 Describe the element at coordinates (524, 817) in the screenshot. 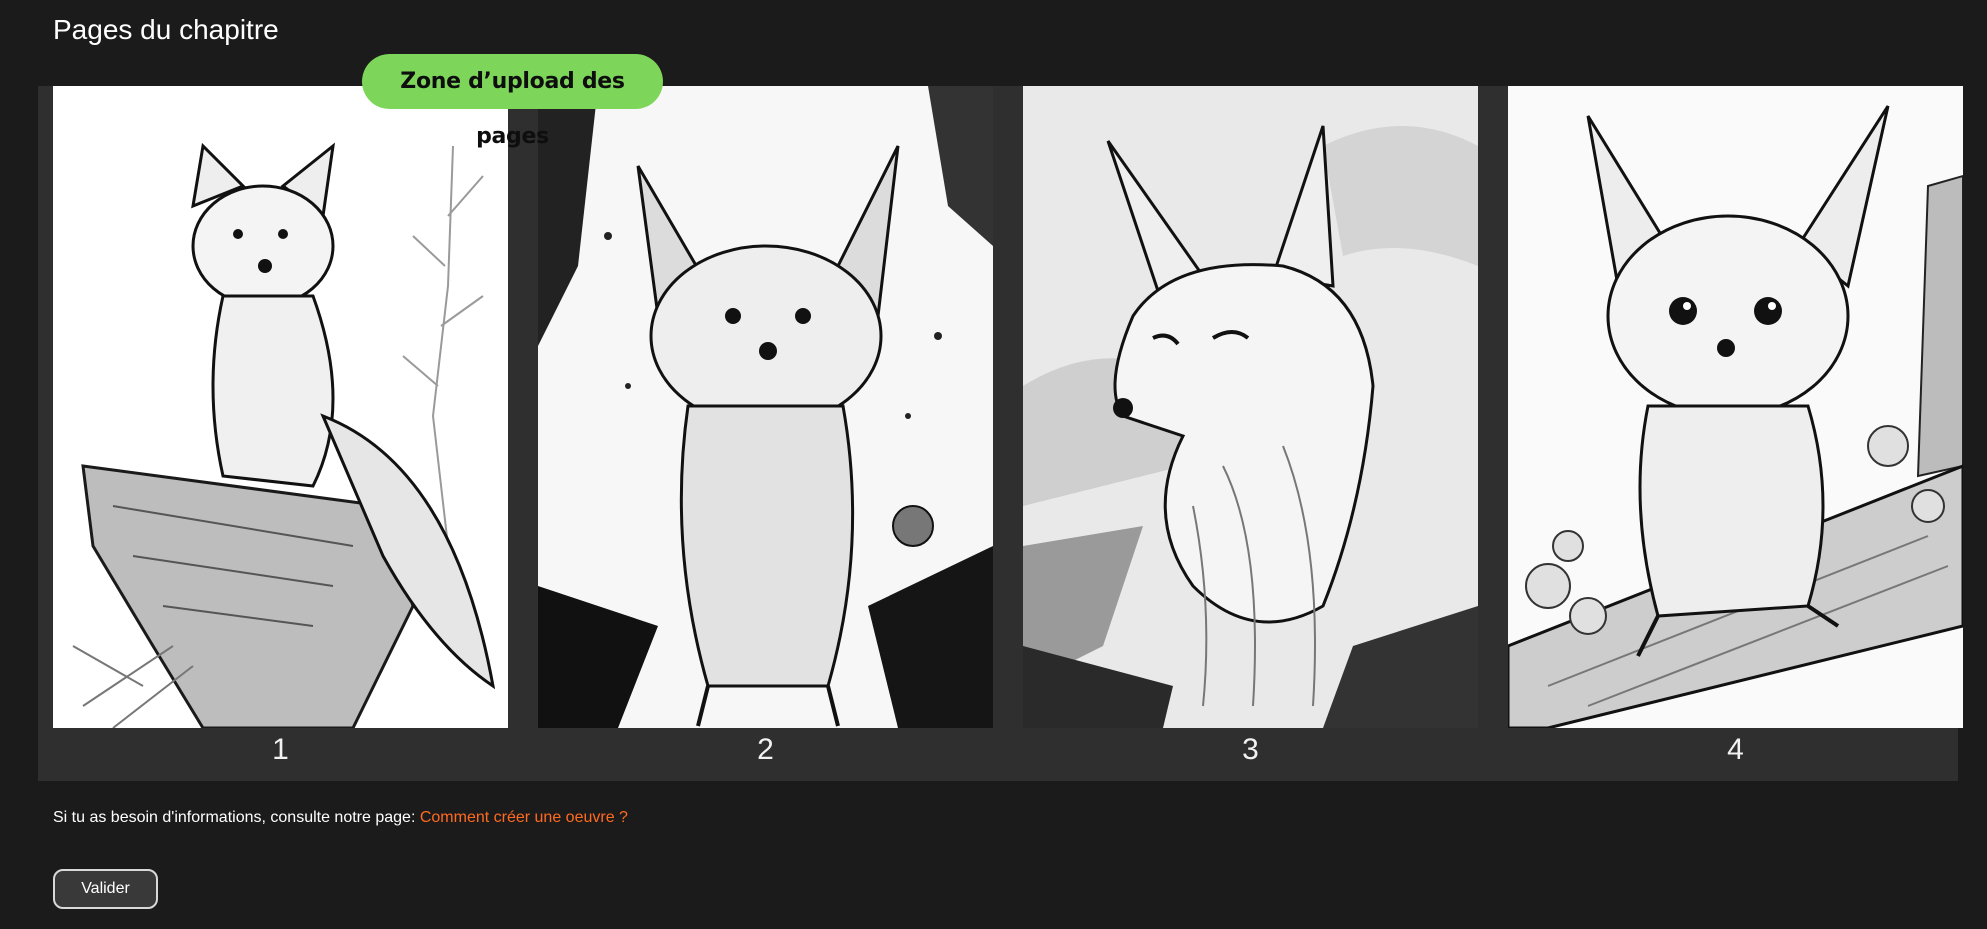

I see `how-to-create-link: Comment créer une oeuvre ?` at that location.